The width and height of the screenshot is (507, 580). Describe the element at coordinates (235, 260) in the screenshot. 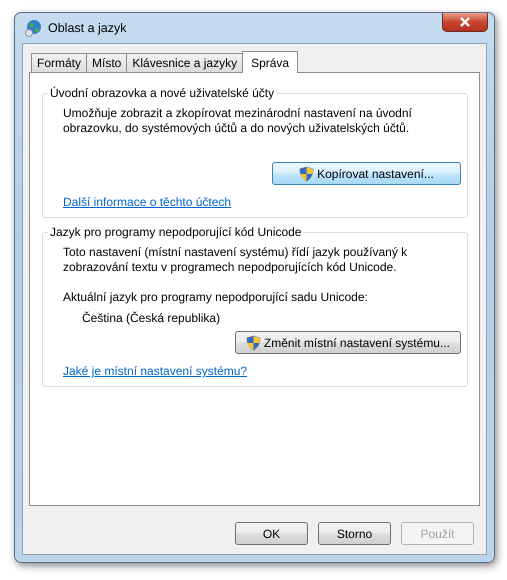

I see `description-text: Toto nastavení (místní nastavení systému) řídí jazyk používaný k zobrazování textu v programech nepodporujících kód Unicode.` at that location.